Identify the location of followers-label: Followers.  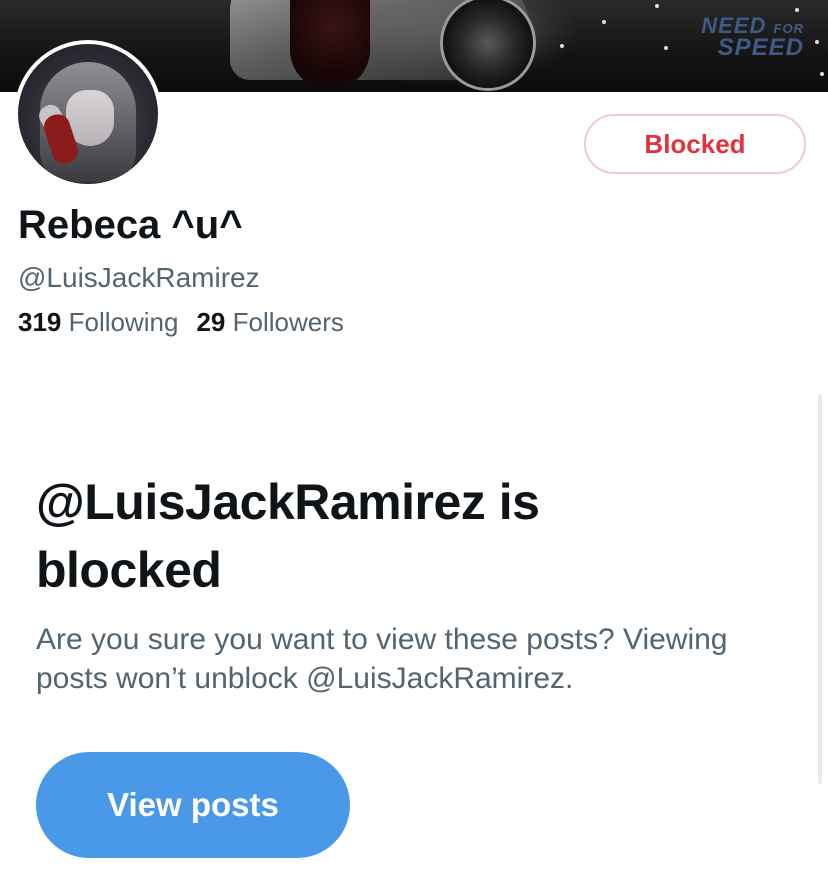
(288, 322).